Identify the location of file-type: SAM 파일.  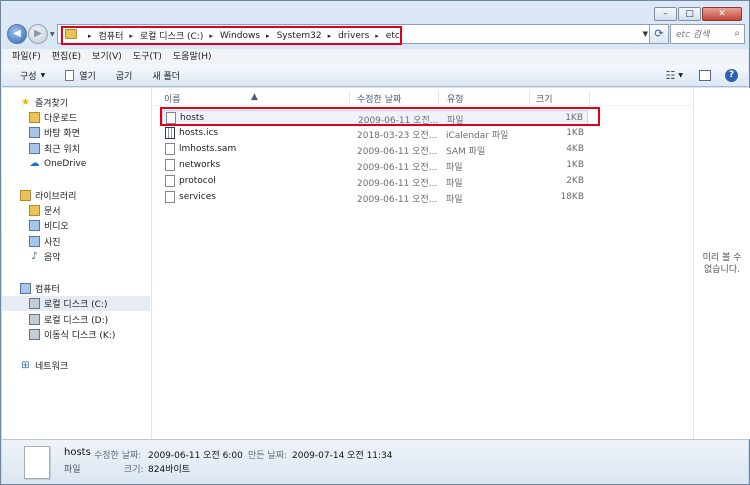
(466, 152).